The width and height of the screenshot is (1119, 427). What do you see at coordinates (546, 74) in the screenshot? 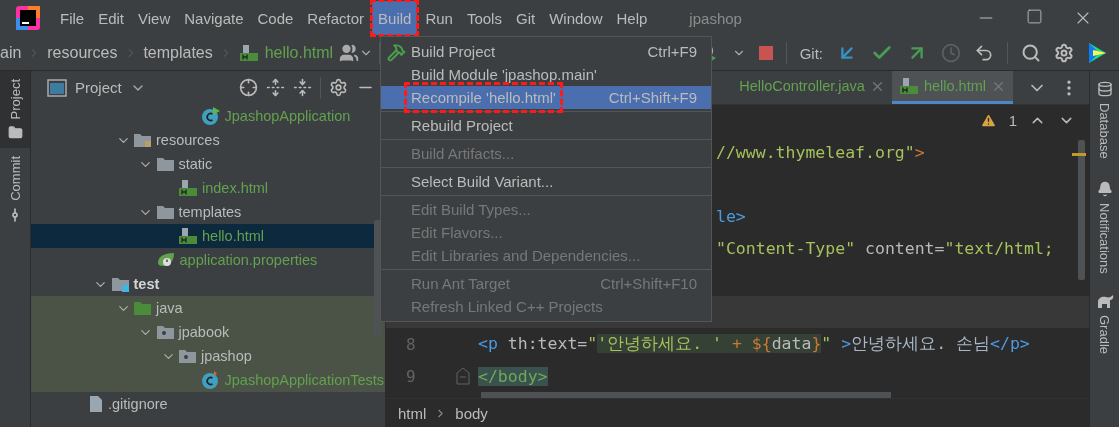
I see `menu-item: Build Module 'jpashop.main'` at bounding box center [546, 74].